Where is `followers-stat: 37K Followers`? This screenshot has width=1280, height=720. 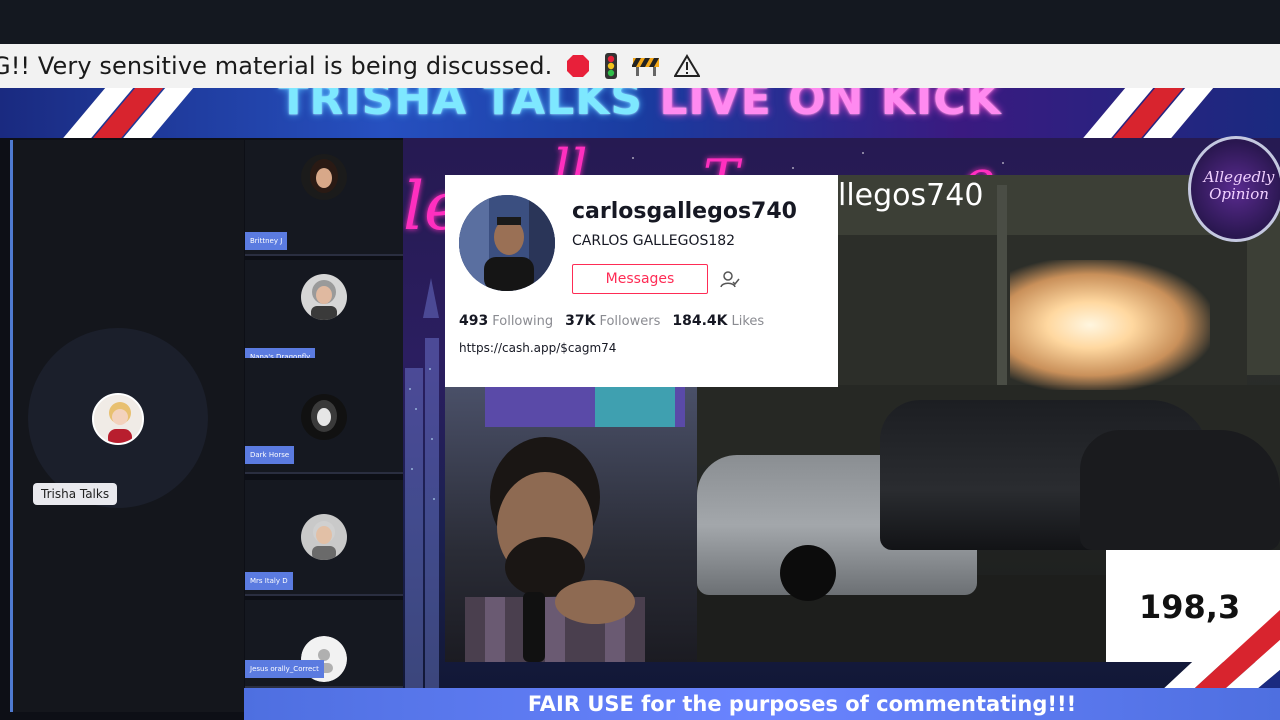 followers-stat: 37K Followers is located at coordinates (612, 321).